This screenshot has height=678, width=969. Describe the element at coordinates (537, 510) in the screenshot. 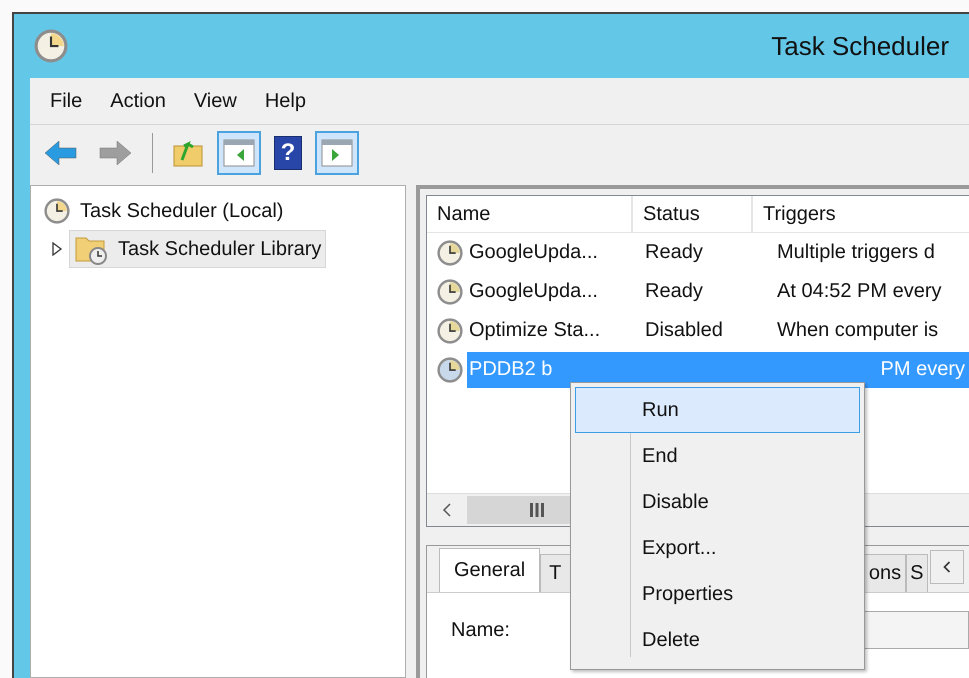

I see `grip-icon` at that location.